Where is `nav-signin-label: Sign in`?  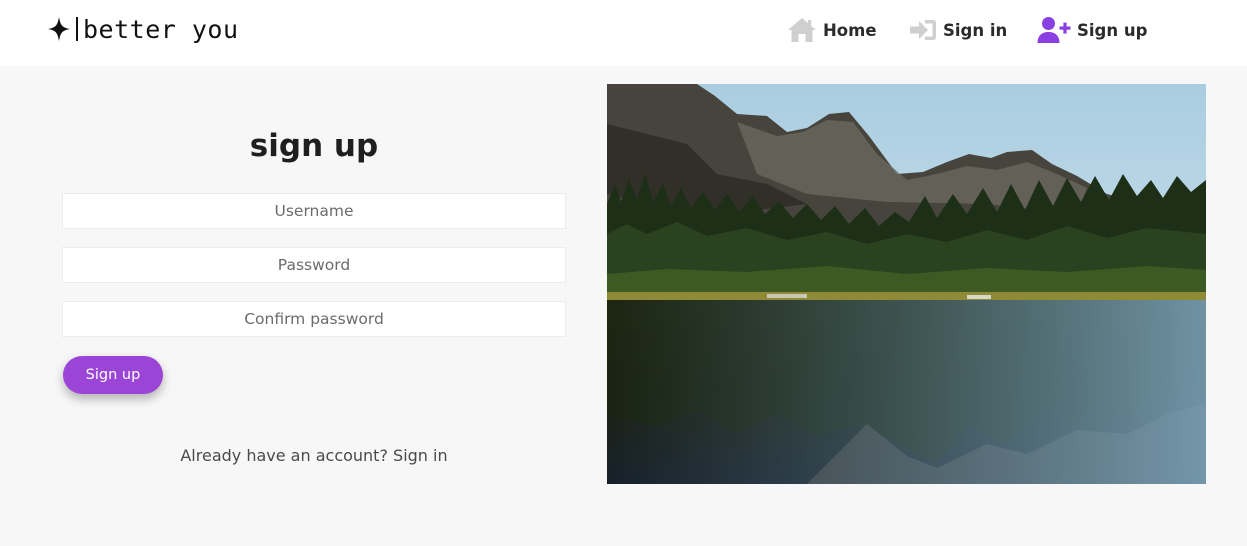 nav-signin-label: Sign in is located at coordinates (975, 30).